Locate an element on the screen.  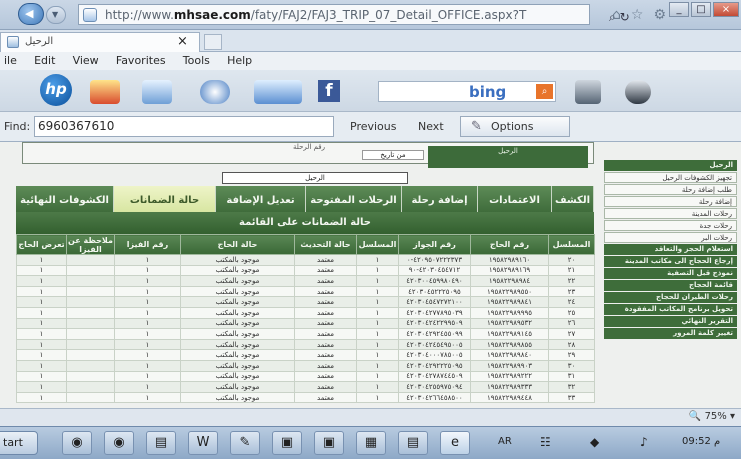
col-header: تعرض الحاج is located at coordinates (41, 244).